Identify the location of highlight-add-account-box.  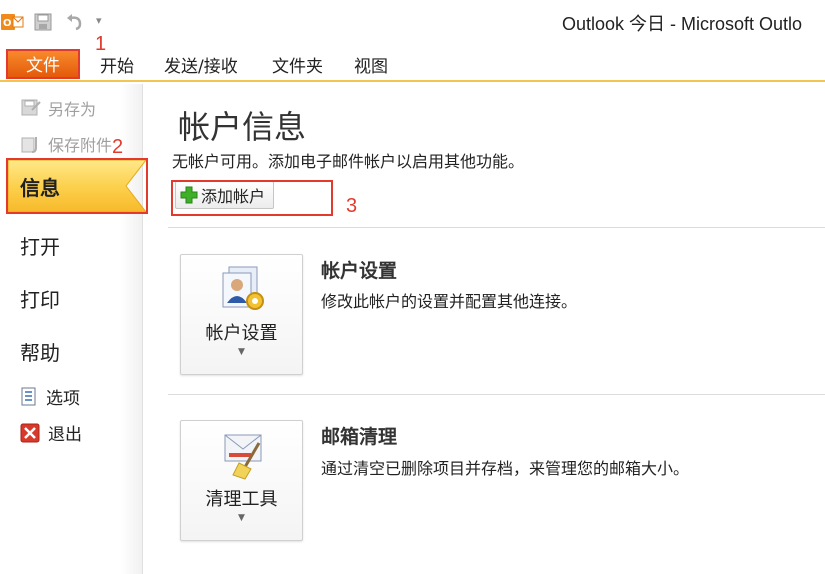
(252, 198).